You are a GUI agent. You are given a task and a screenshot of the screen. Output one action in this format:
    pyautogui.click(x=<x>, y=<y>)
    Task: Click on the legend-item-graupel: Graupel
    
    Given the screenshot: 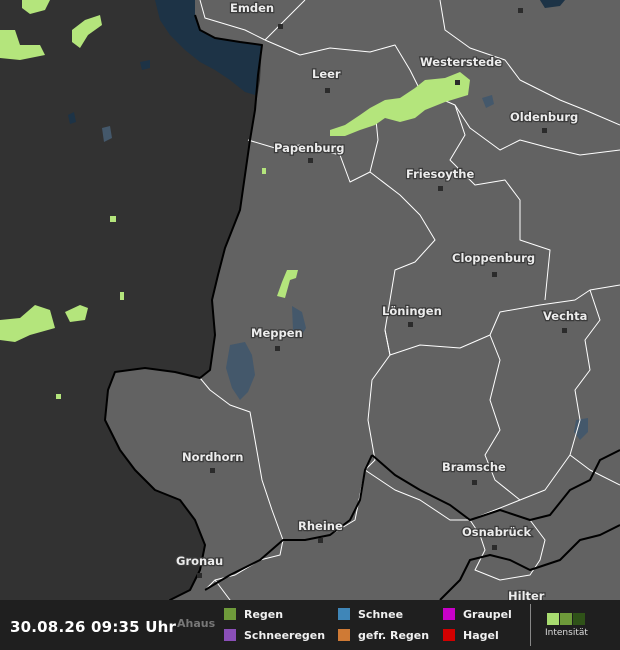 What is the action you would take?
    pyautogui.click(x=477, y=614)
    